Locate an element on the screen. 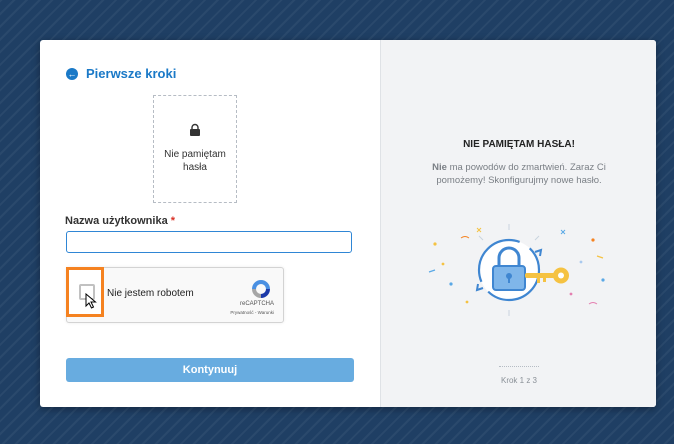  info-description-strong: Nie is located at coordinates (439, 167).